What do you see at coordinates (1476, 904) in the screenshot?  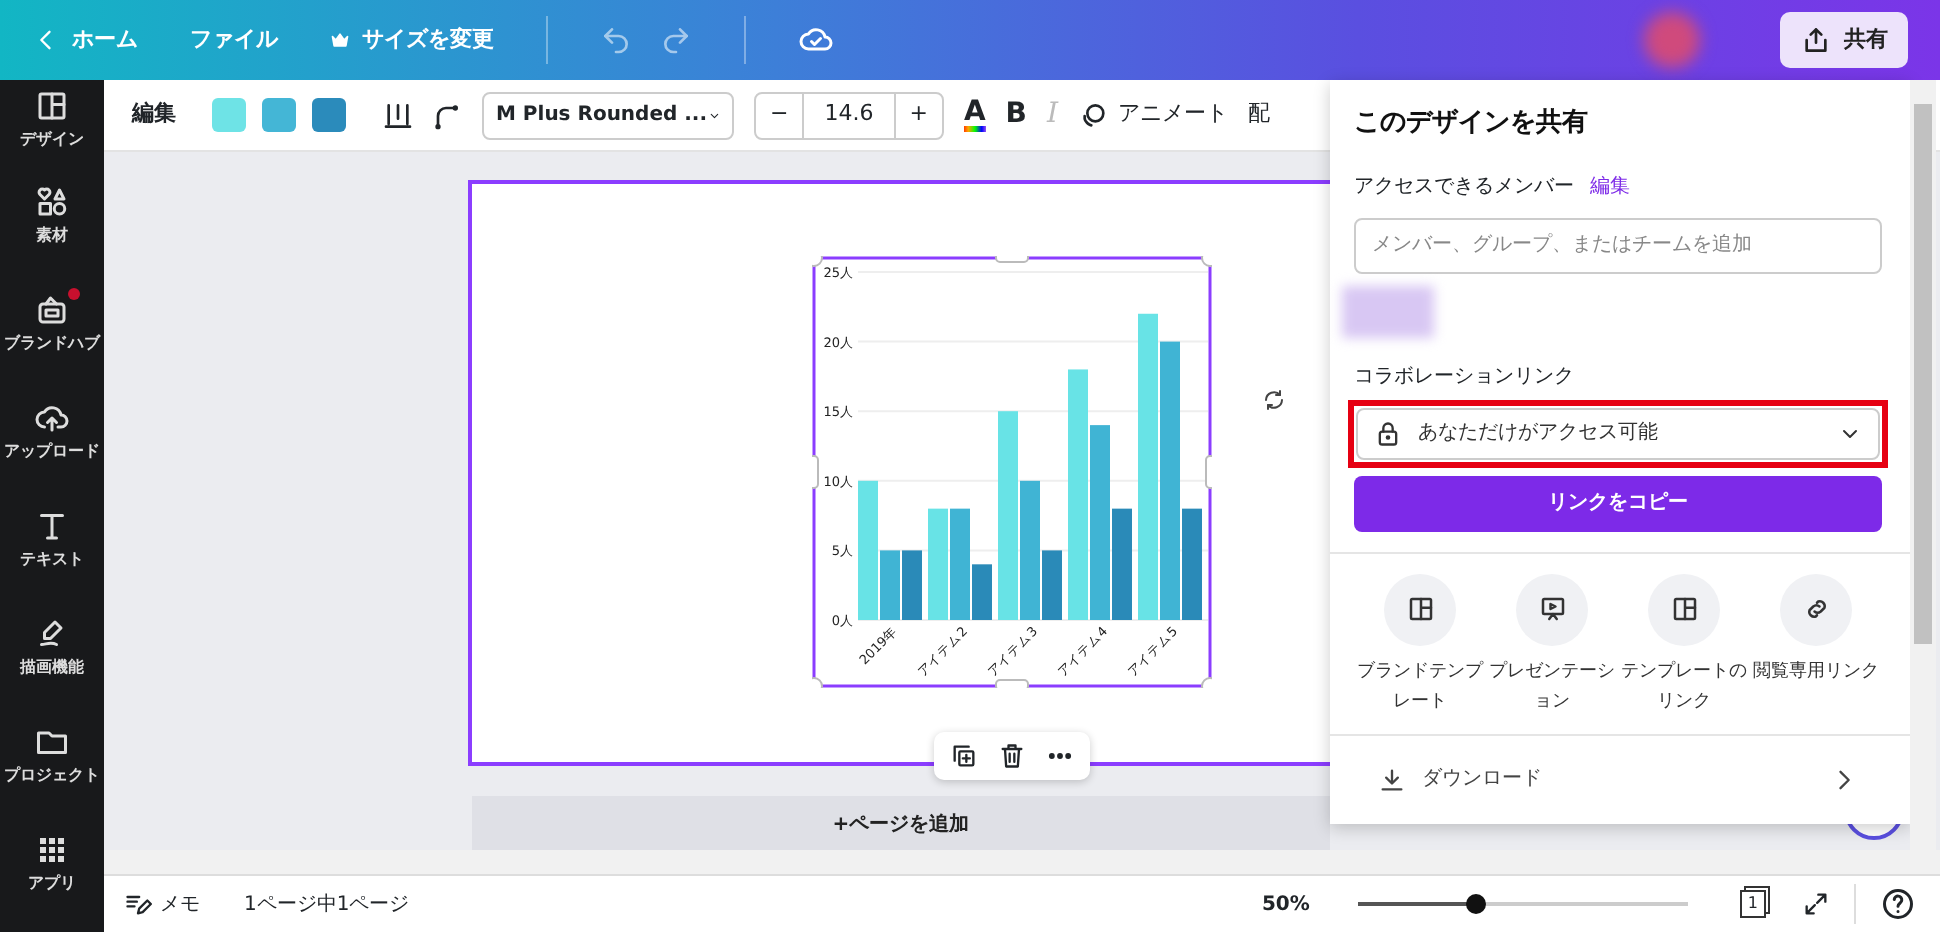 I see `slider-thumb` at bounding box center [1476, 904].